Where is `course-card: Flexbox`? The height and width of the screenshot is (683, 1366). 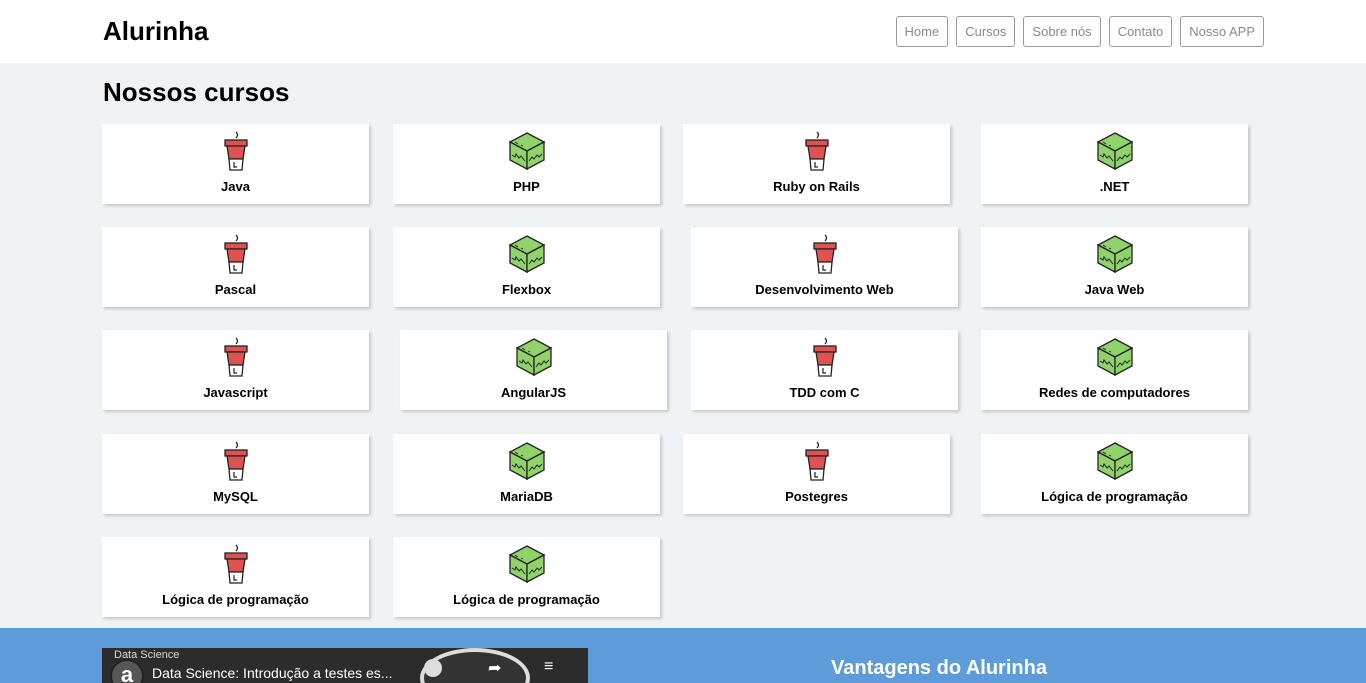 course-card: Flexbox is located at coordinates (526, 267).